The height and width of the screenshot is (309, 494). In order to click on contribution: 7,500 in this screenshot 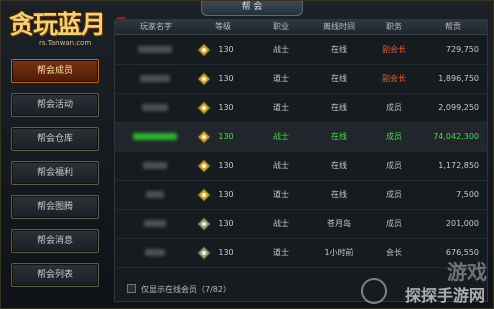, I will do `click(467, 194)`.